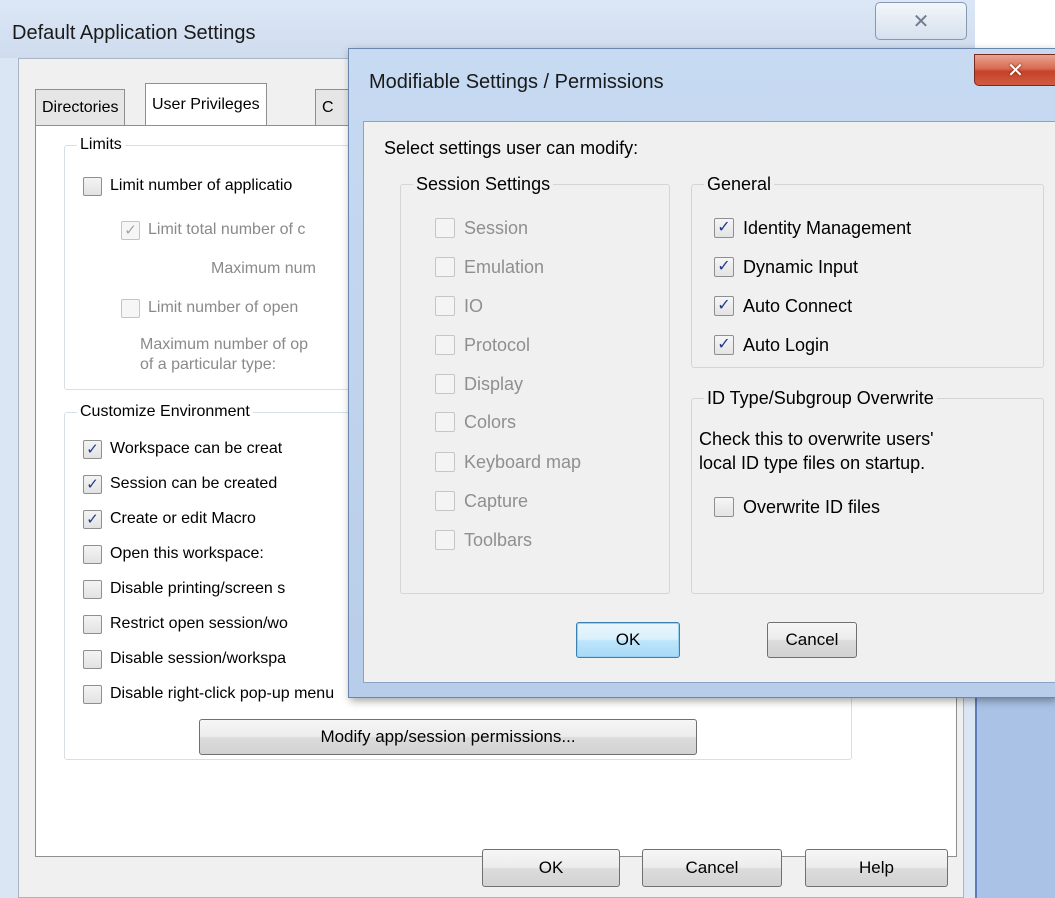  Describe the element at coordinates (183, 518) in the screenshot. I see `checkbox-label: Create or edit Macro` at that location.